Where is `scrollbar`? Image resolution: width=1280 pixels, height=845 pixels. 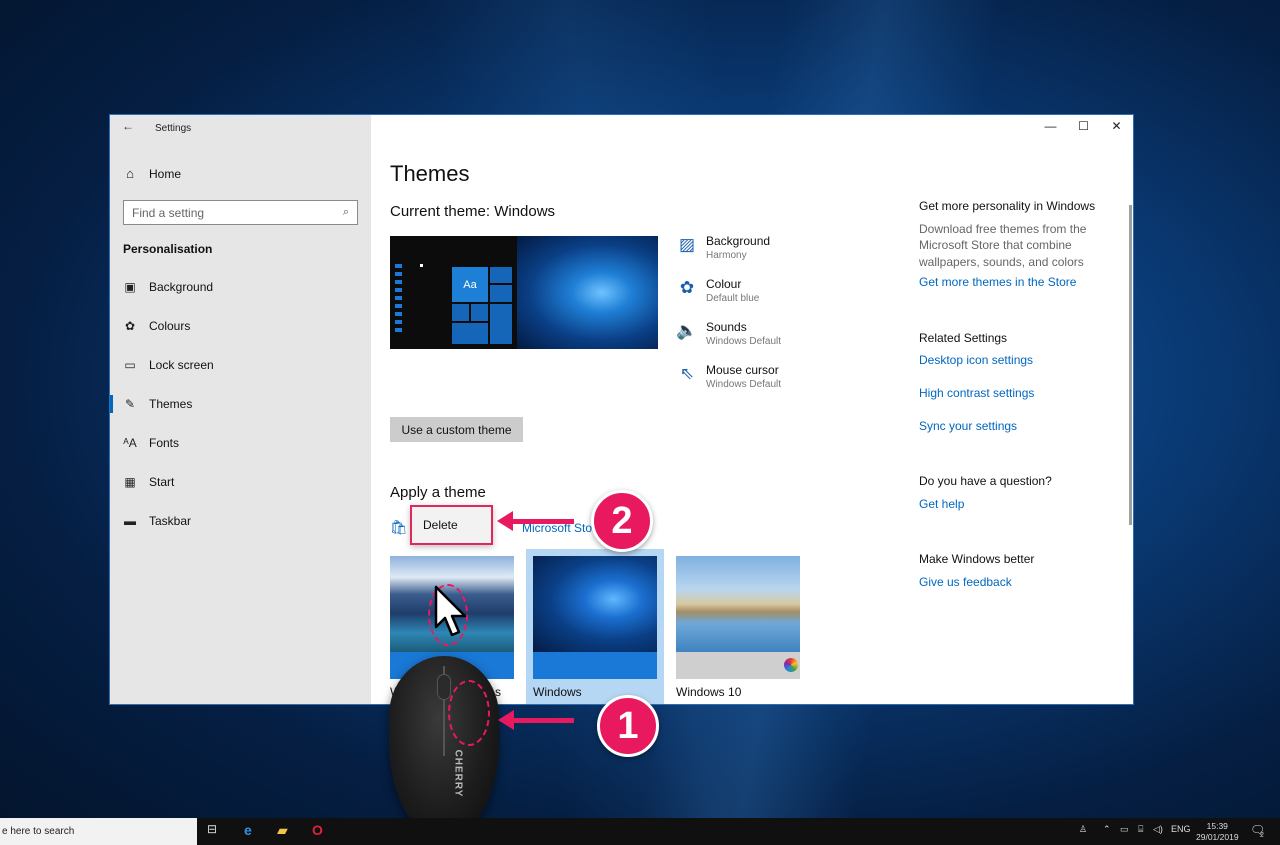
scrollbar is located at coordinates (1130, 365).